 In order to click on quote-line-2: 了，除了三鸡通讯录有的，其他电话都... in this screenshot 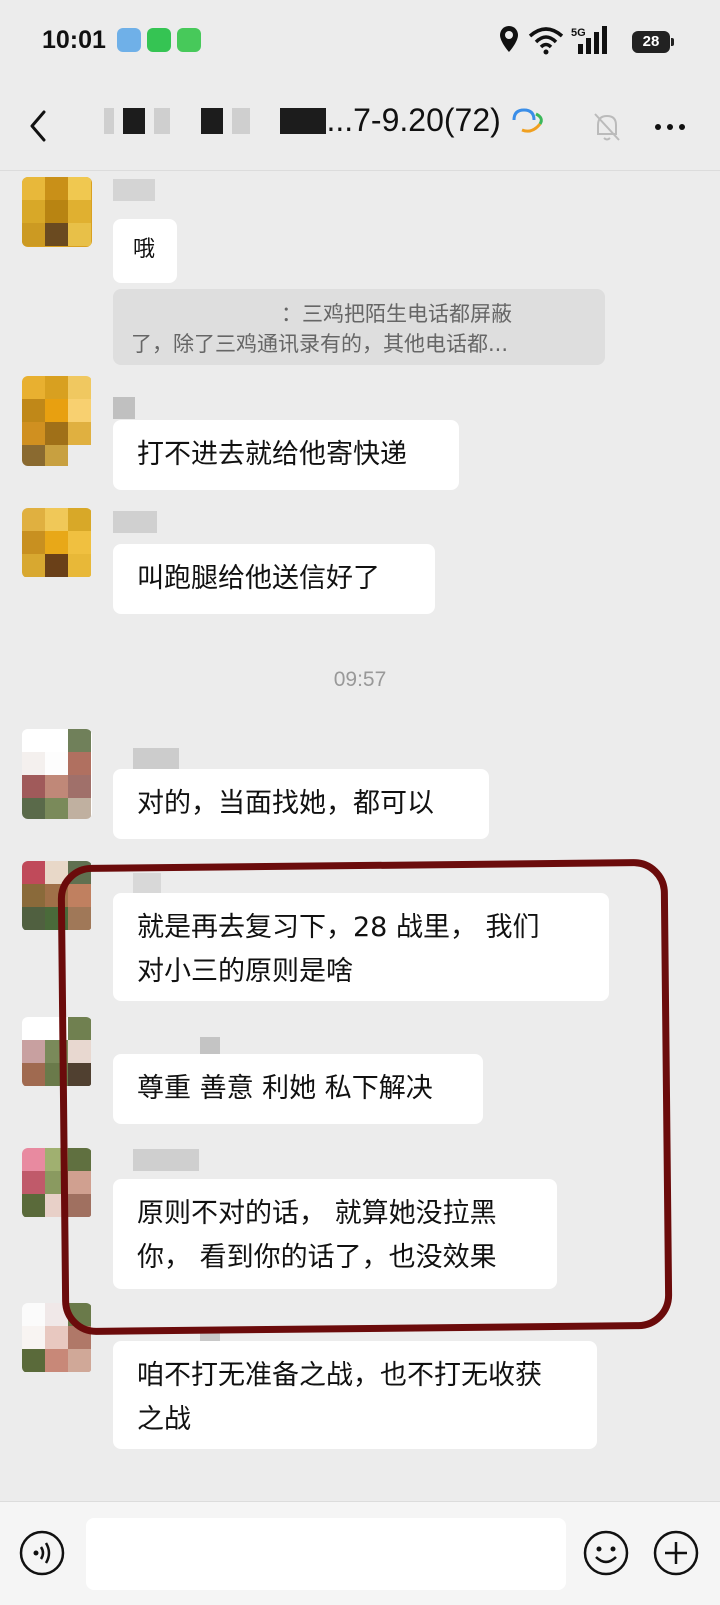, I will do `click(320, 344)`.